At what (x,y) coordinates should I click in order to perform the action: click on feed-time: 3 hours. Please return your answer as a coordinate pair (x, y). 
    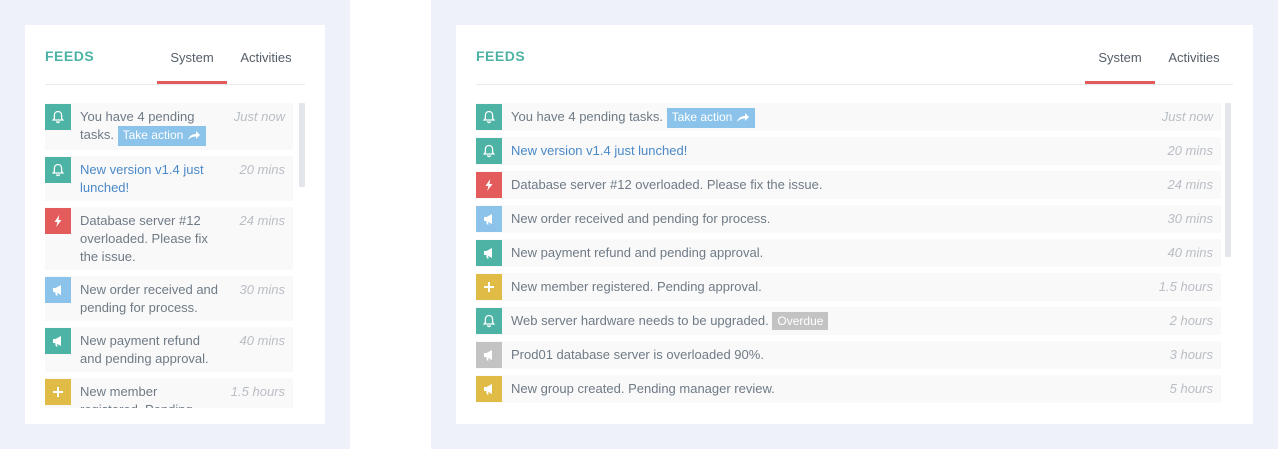
    Looking at the image, I should click on (1191, 354).